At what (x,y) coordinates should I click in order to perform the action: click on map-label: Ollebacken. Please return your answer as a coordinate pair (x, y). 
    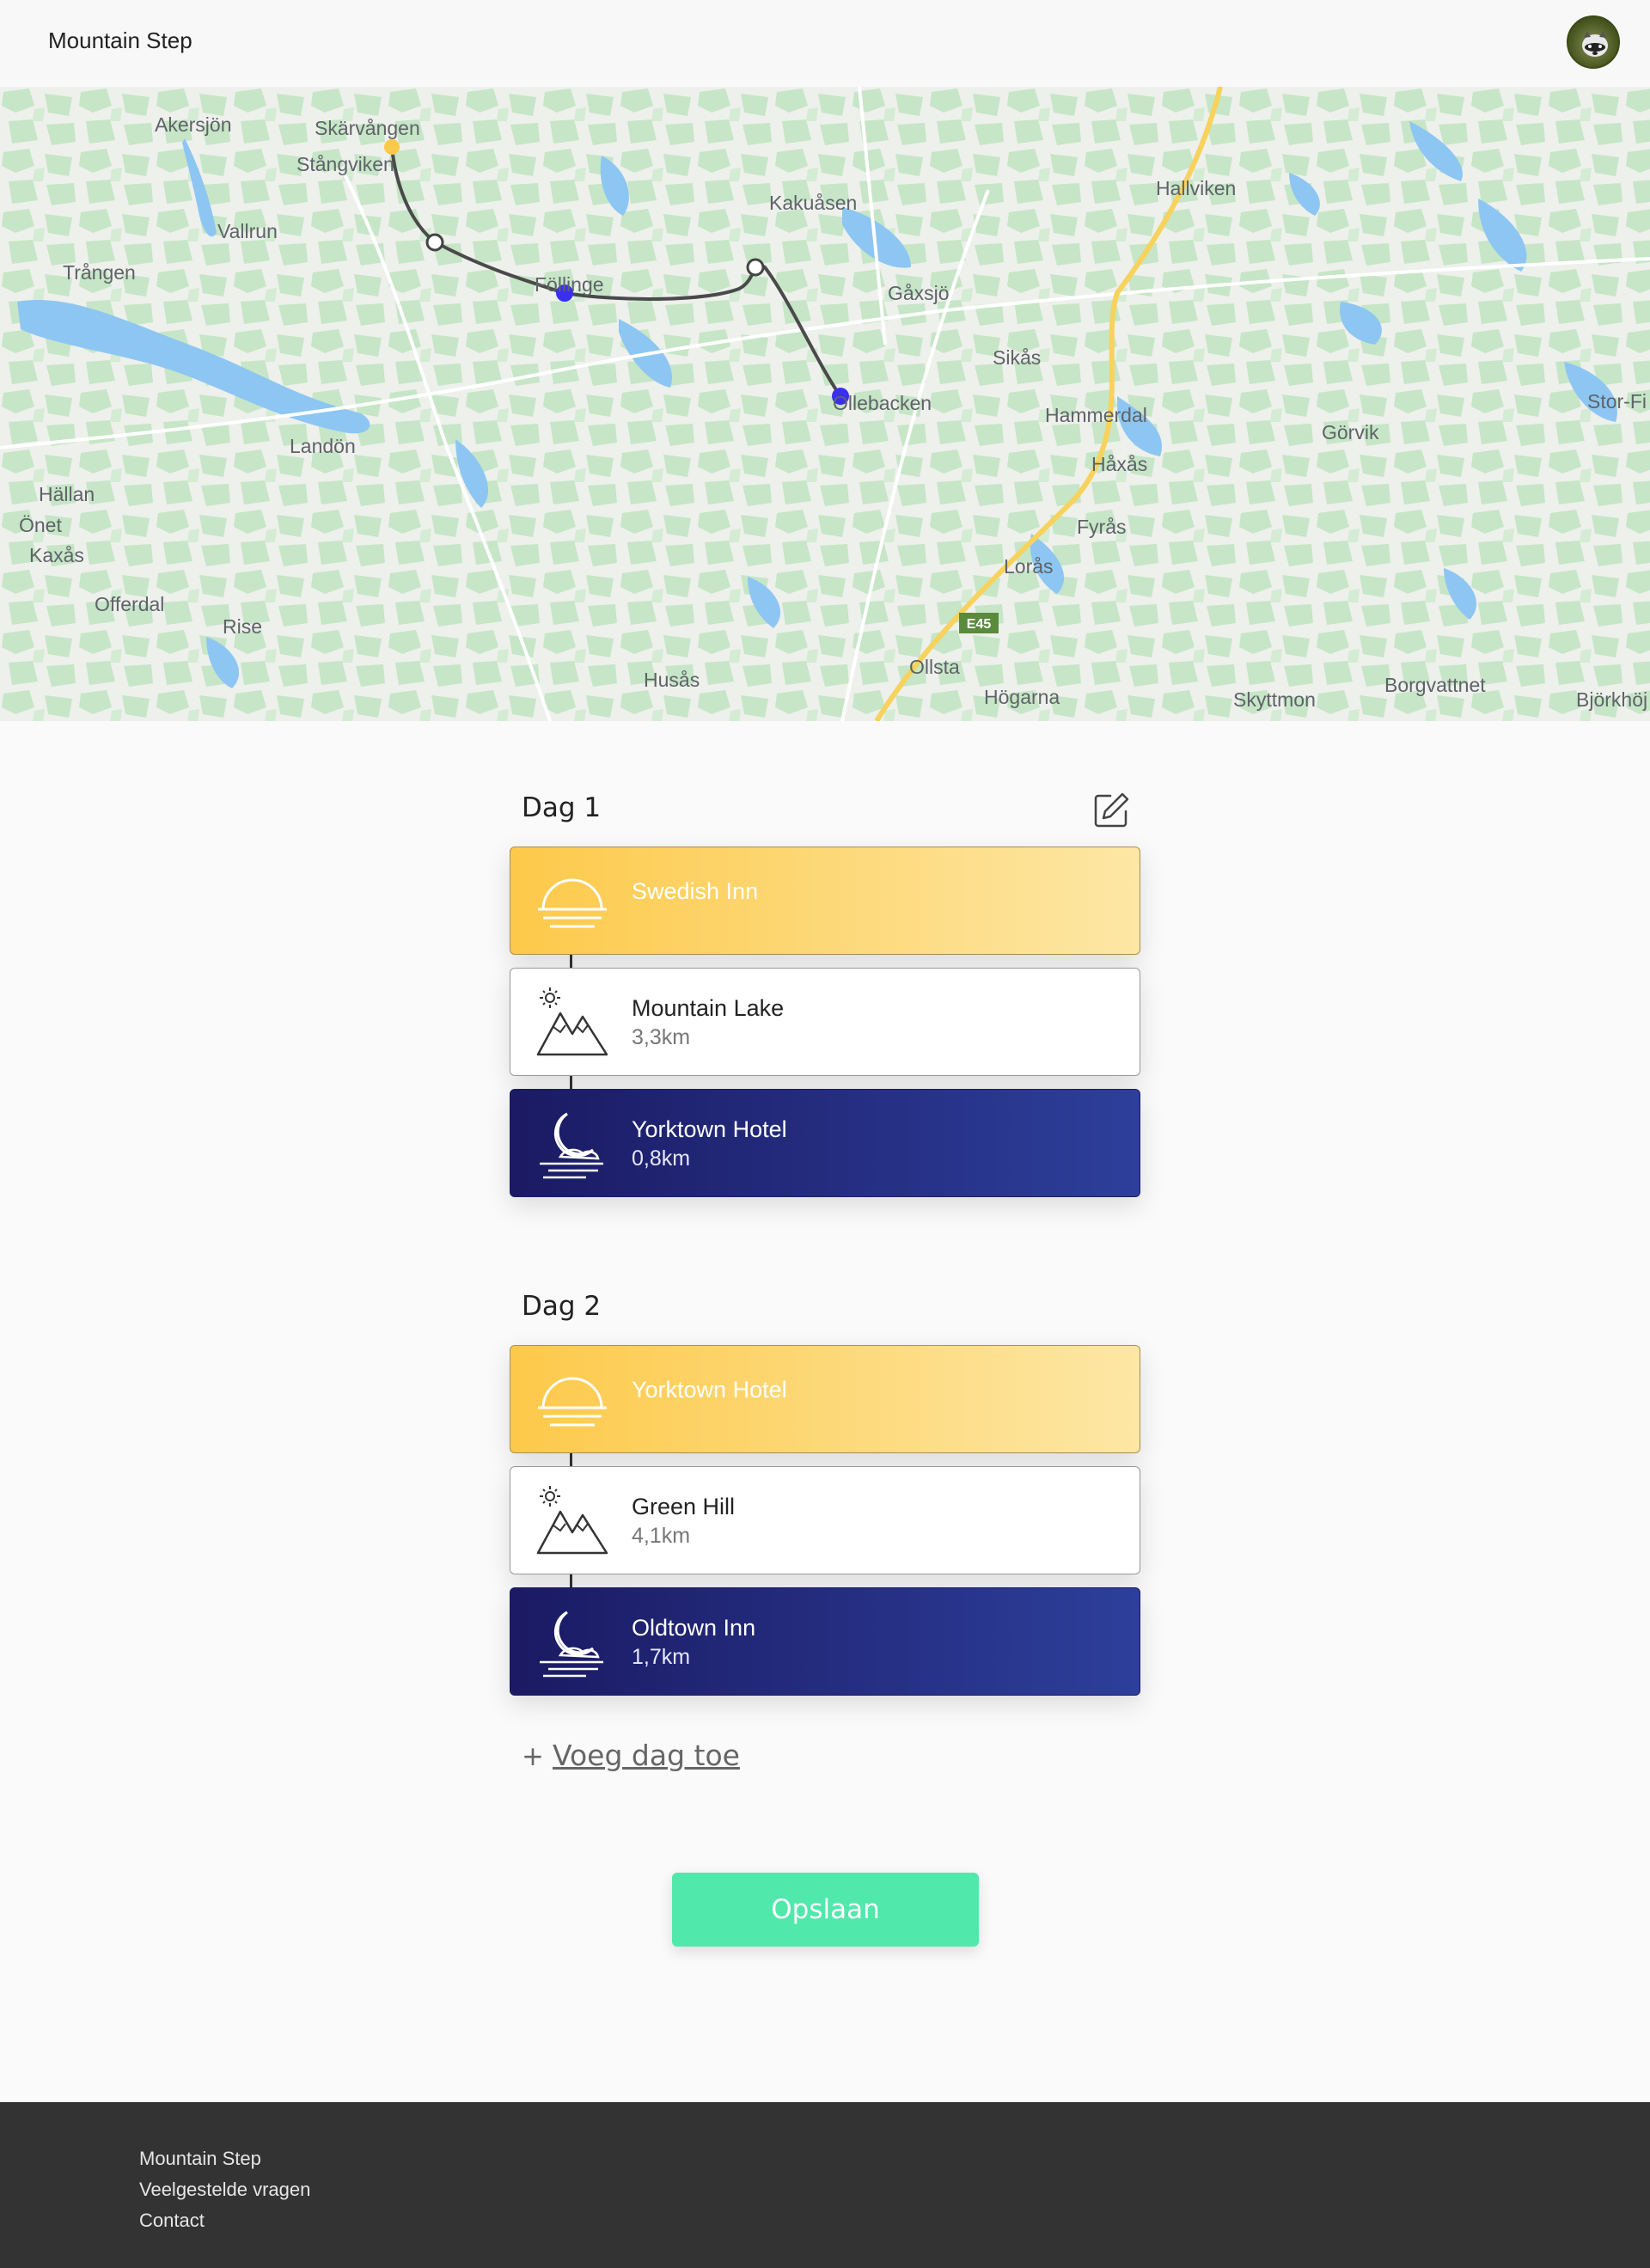
    Looking at the image, I should click on (882, 403).